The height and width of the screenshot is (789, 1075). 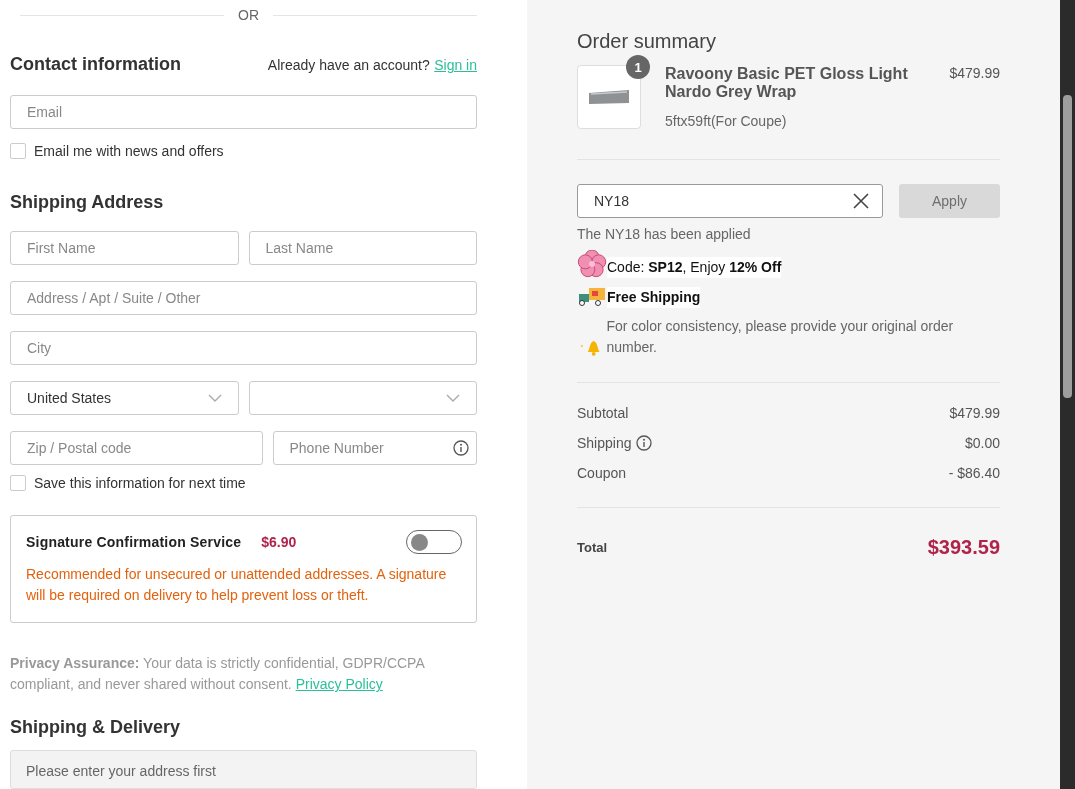 What do you see at coordinates (362, 398) in the screenshot?
I see `select-field` at bounding box center [362, 398].